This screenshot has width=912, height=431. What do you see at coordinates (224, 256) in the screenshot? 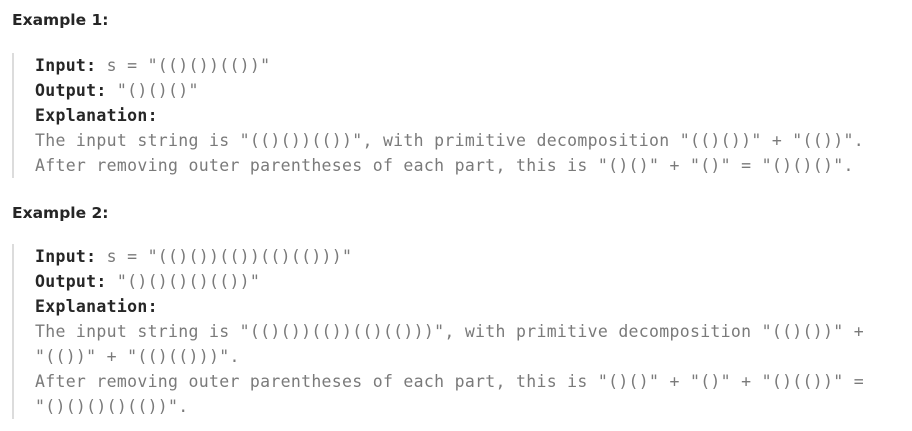
I see `input-value: s = "(()())(())(()(()))"` at bounding box center [224, 256].